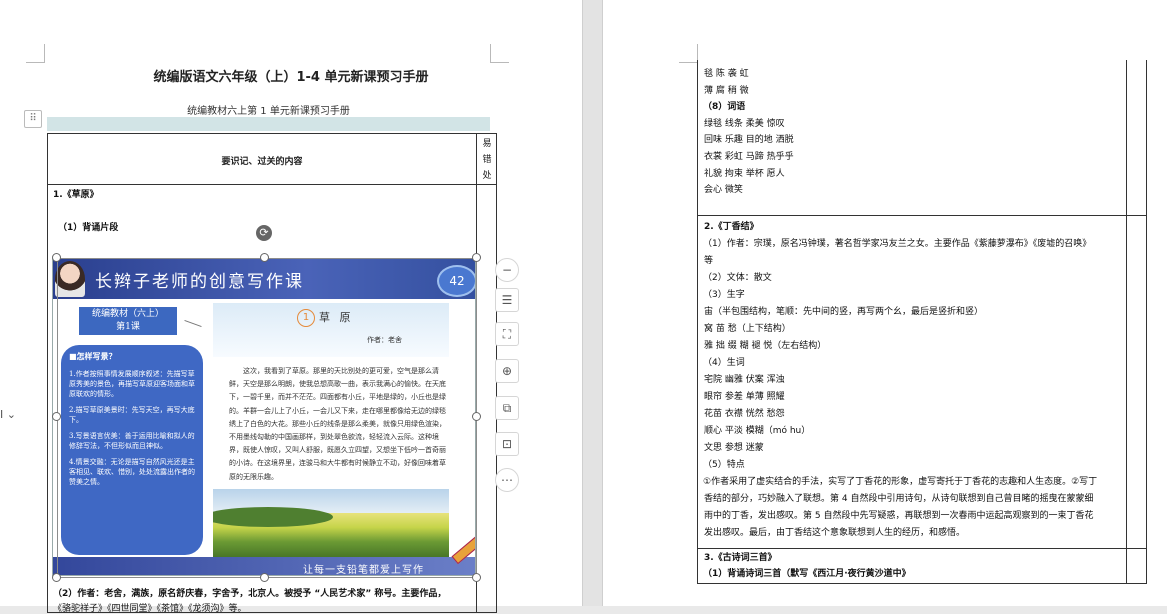  I want to click on tips-heading: ■怎样写景？, so click(93, 356).